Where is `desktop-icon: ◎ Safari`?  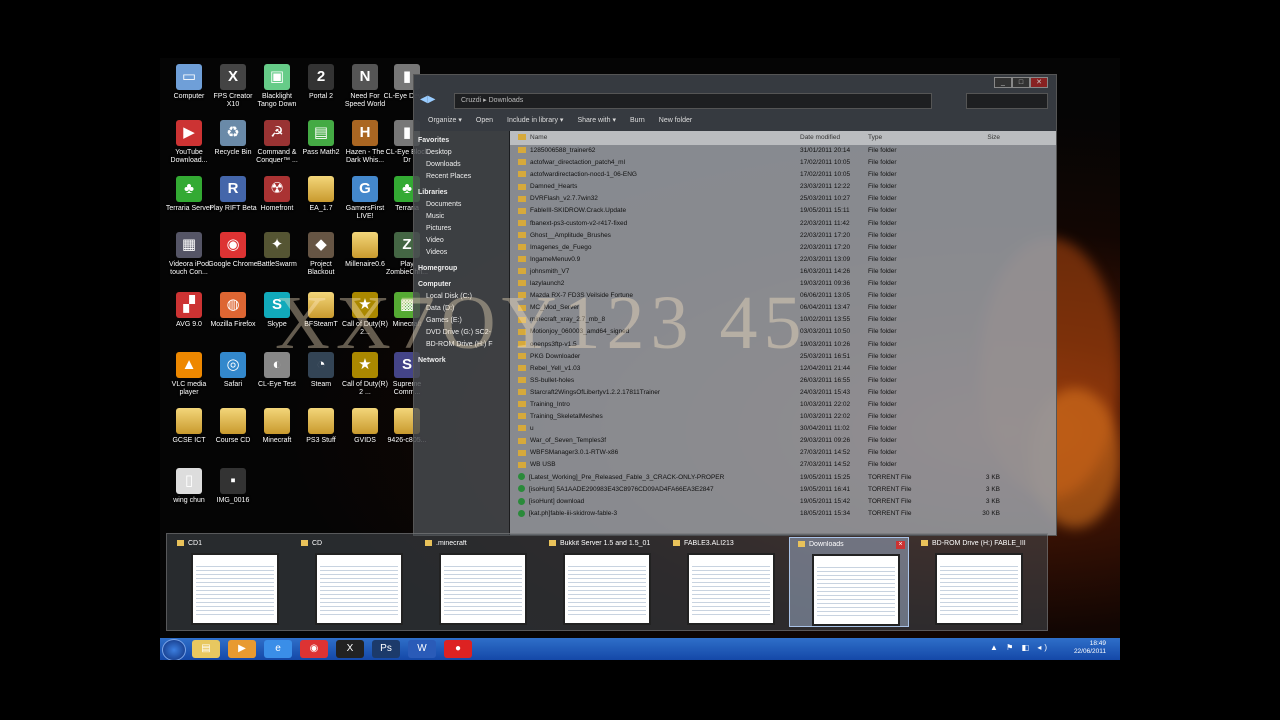 desktop-icon: ◎ Safari is located at coordinates (233, 370).